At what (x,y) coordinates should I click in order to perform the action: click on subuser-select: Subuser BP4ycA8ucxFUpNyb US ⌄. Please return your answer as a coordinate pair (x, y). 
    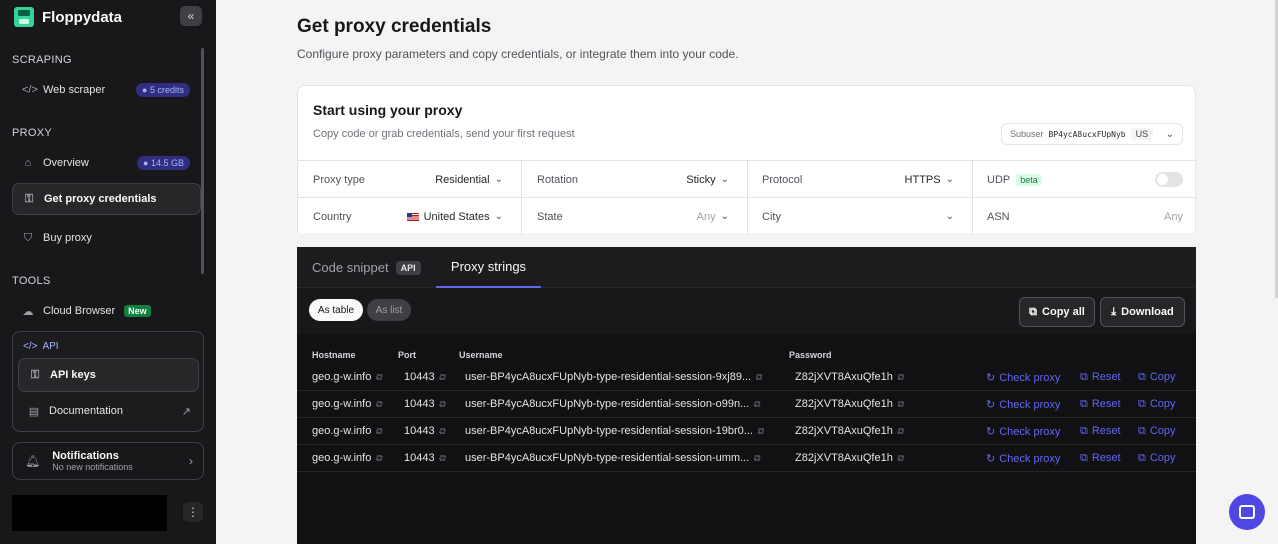
    Looking at the image, I should click on (1092, 134).